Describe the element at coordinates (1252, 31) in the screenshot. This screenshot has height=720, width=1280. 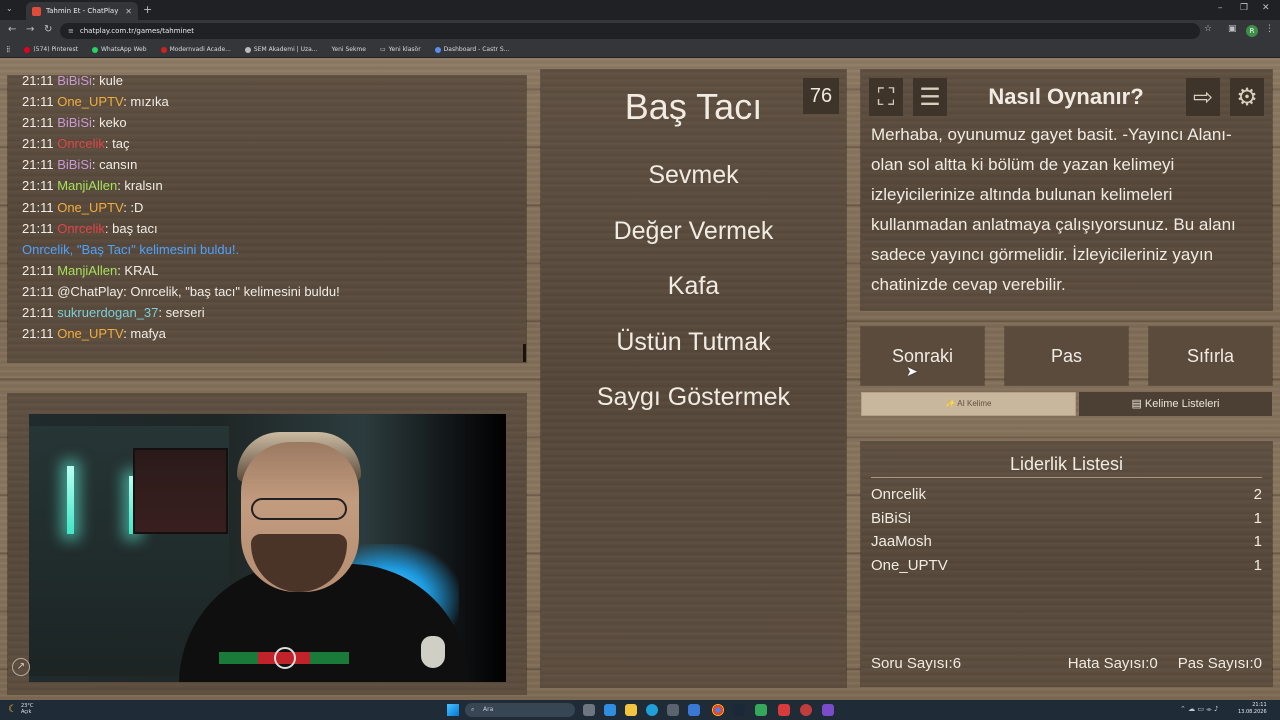
I see `profile-avatar: R` at that location.